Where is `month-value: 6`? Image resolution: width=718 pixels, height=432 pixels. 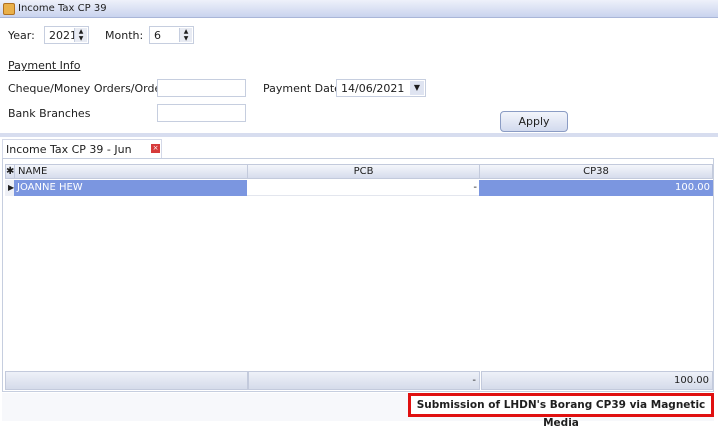
month-value: 6 is located at coordinates (157, 35).